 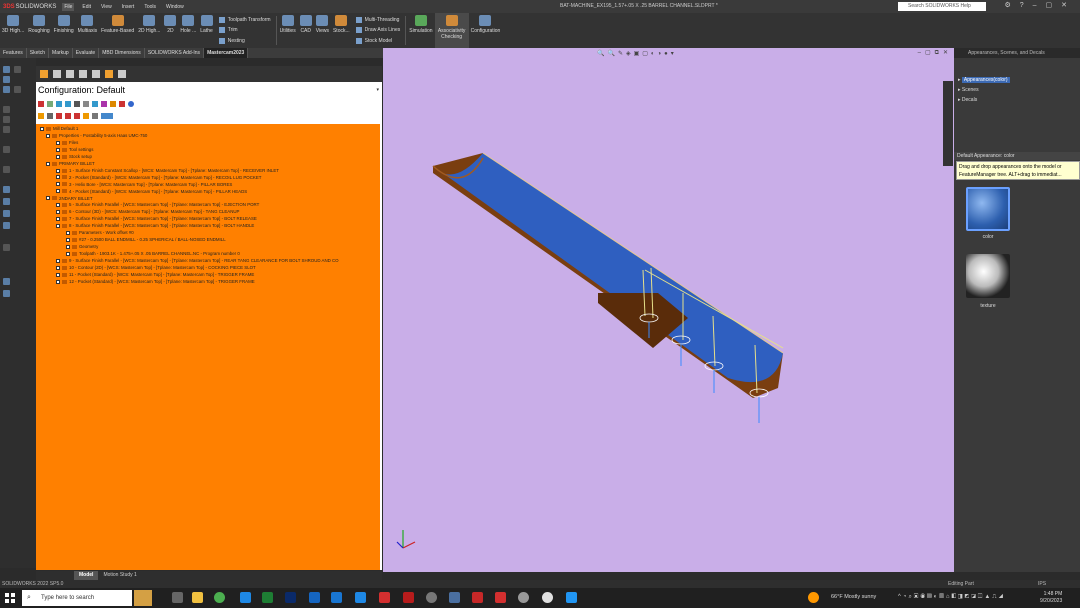 What do you see at coordinates (378, 20) in the screenshot?
I see `multi-threading-button: Multi-Threading` at bounding box center [378, 20].